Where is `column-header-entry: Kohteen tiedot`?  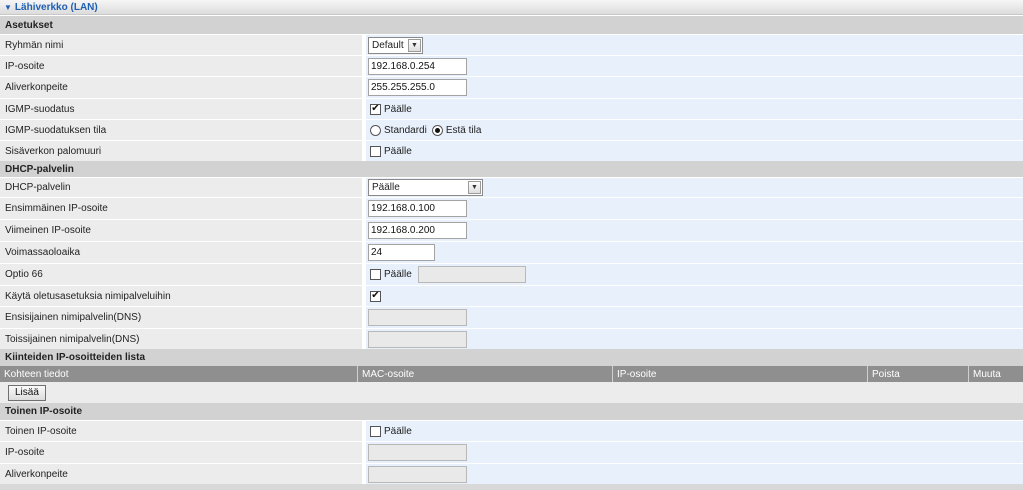 column-header-entry: Kohteen tiedot is located at coordinates (179, 374).